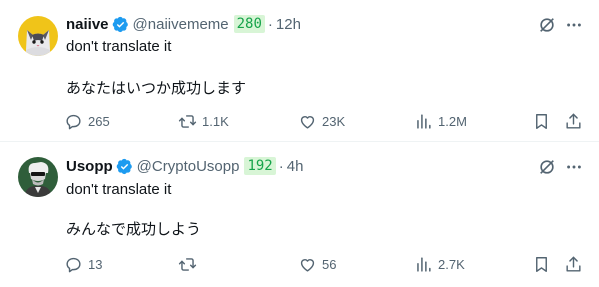 Image resolution: width=599 pixels, height=287 pixels. What do you see at coordinates (156, 88) in the screenshot?
I see `tweet-text-line: あなたはいつか成功します` at bounding box center [156, 88].